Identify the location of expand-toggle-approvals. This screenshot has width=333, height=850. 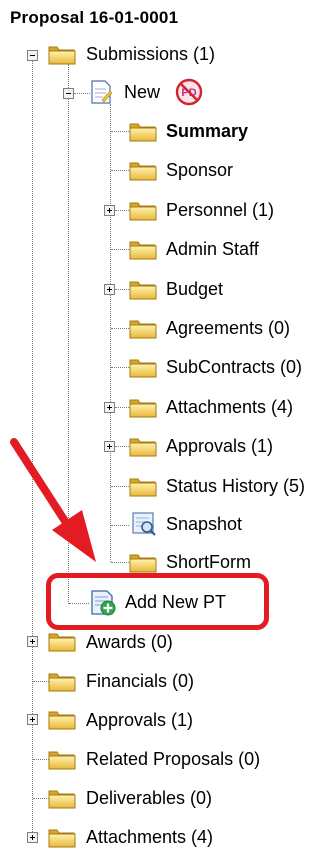
(32, 719).